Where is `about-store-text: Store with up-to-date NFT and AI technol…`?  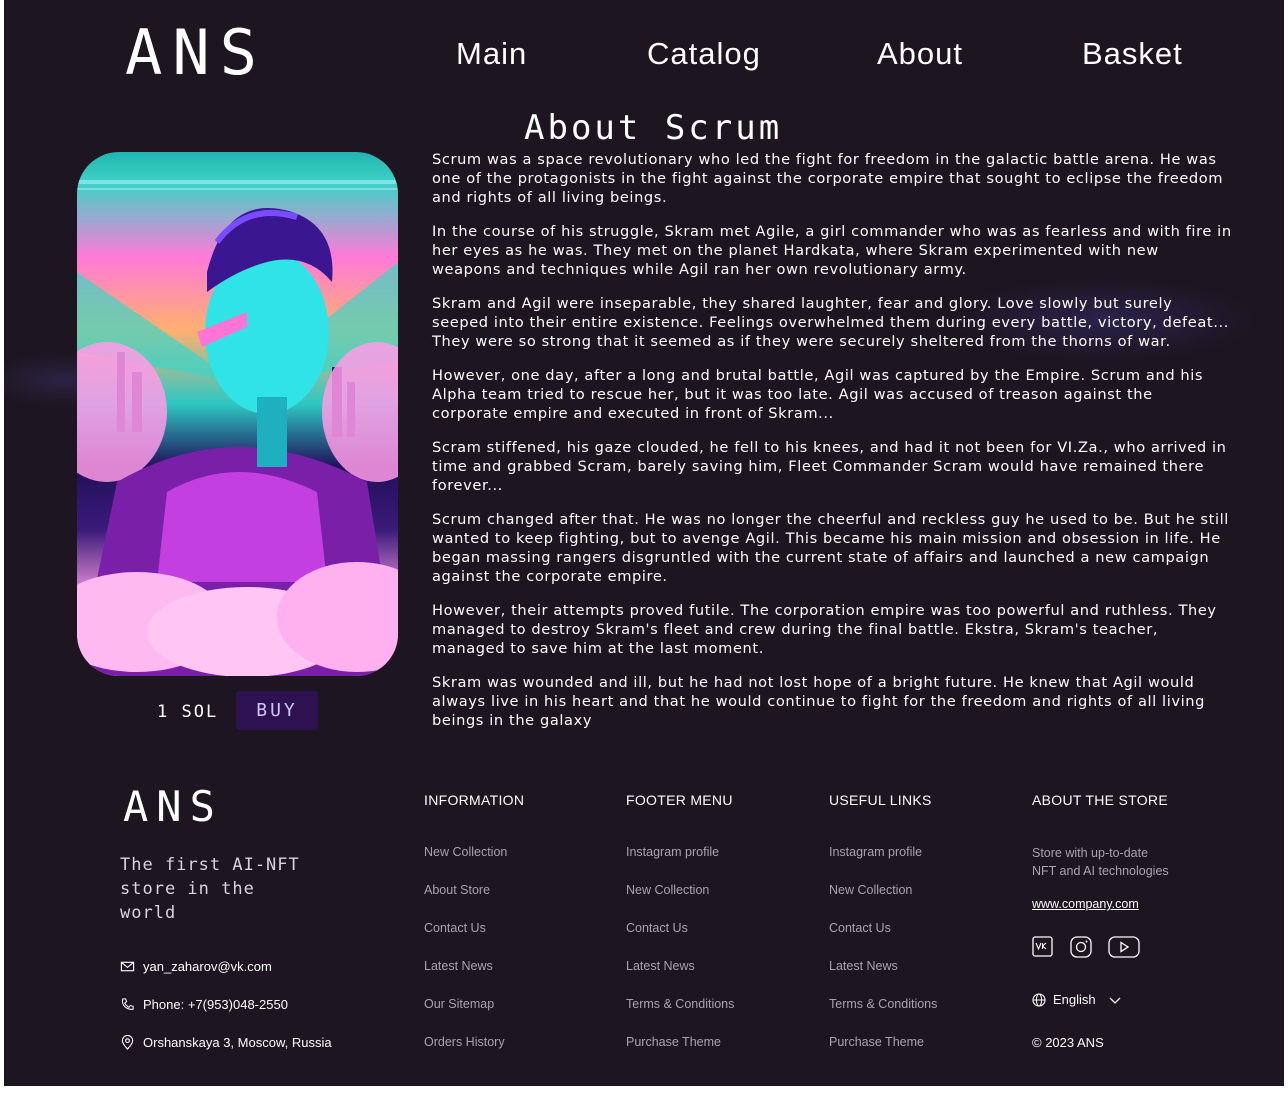
about-store-text: Store with up-to-date NFT and AI technol… is located at coordinates (1100, 862).